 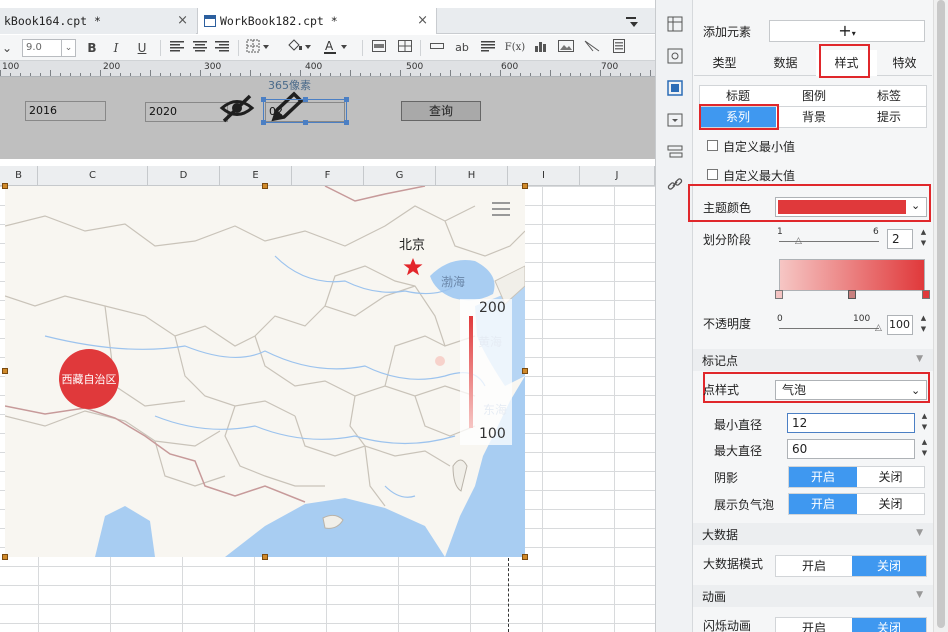 I want to click on subtab-background: 背景, so click(x=814, y=117).